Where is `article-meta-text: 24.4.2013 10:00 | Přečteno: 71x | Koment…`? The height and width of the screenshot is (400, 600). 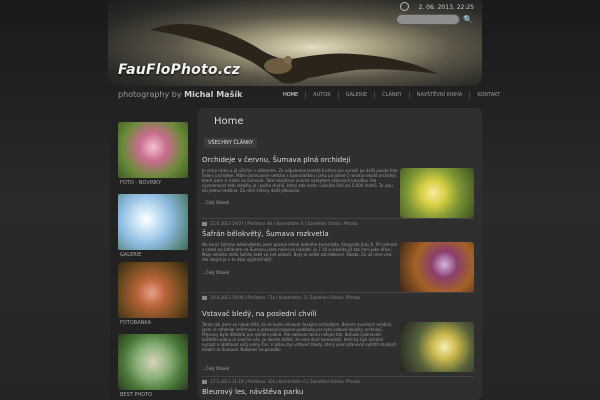 article-meta-text: 24.4.2013 10:00 | Přečteno: 71x | Koment… is located at coordinates (285, 297).